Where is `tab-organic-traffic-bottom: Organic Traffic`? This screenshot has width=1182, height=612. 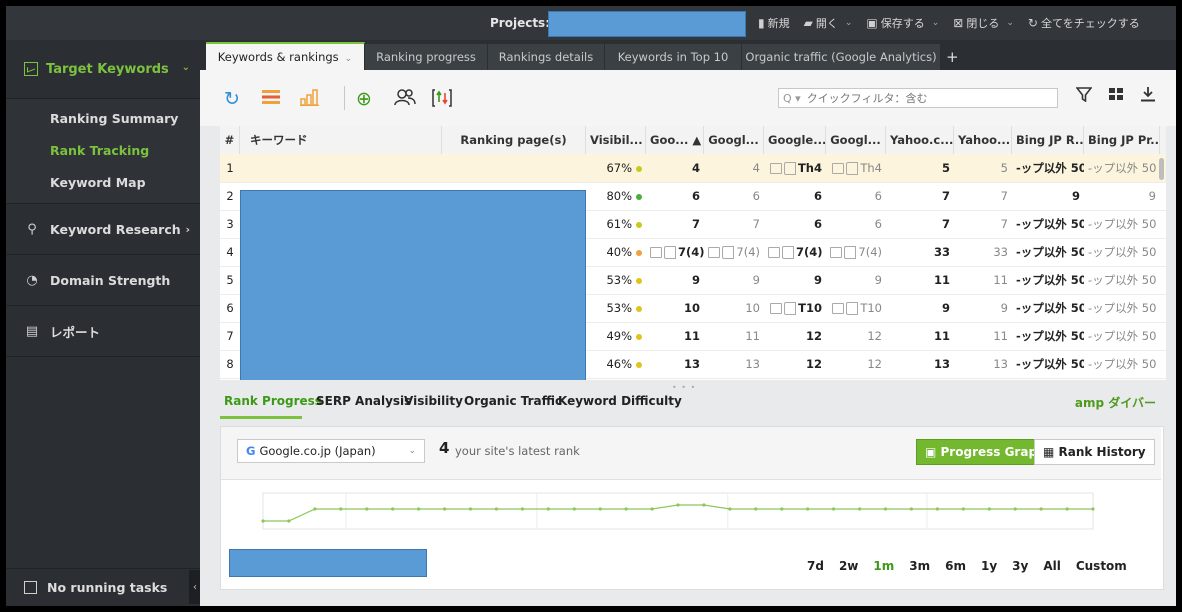 tab-organic-traffic-bottom: Organic Traffic is located at coordinates (513, 401).